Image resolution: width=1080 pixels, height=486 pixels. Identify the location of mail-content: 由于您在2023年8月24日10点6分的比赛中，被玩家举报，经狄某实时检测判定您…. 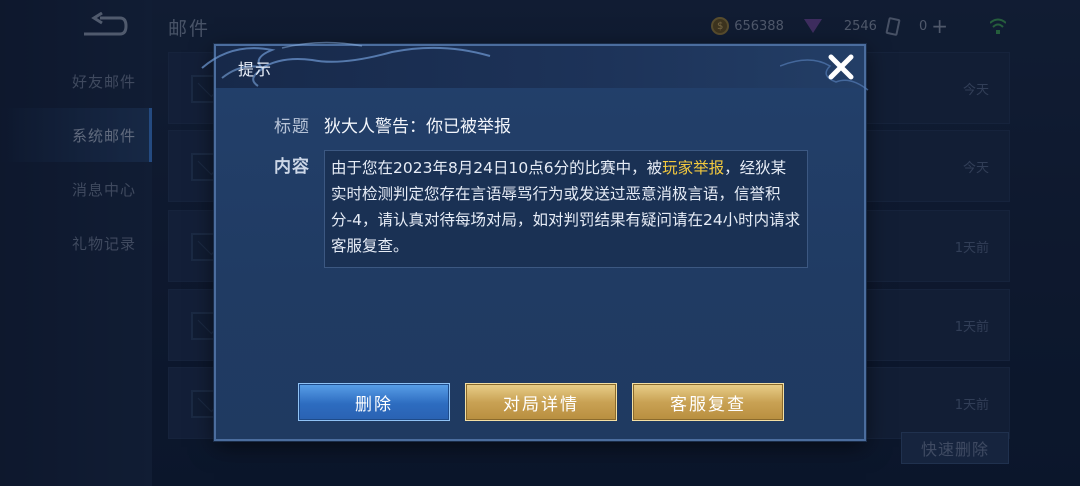
(566, 209).